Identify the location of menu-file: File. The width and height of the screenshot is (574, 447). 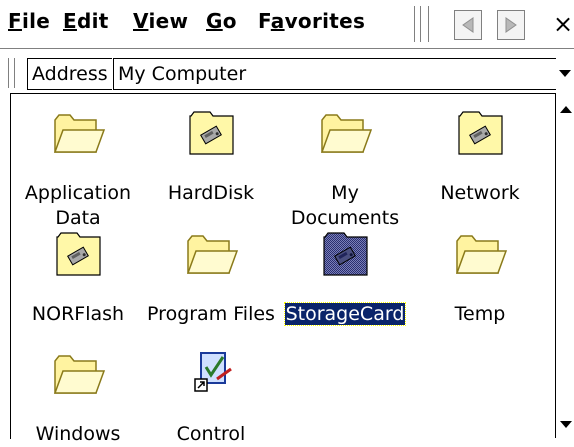
(29, 21).